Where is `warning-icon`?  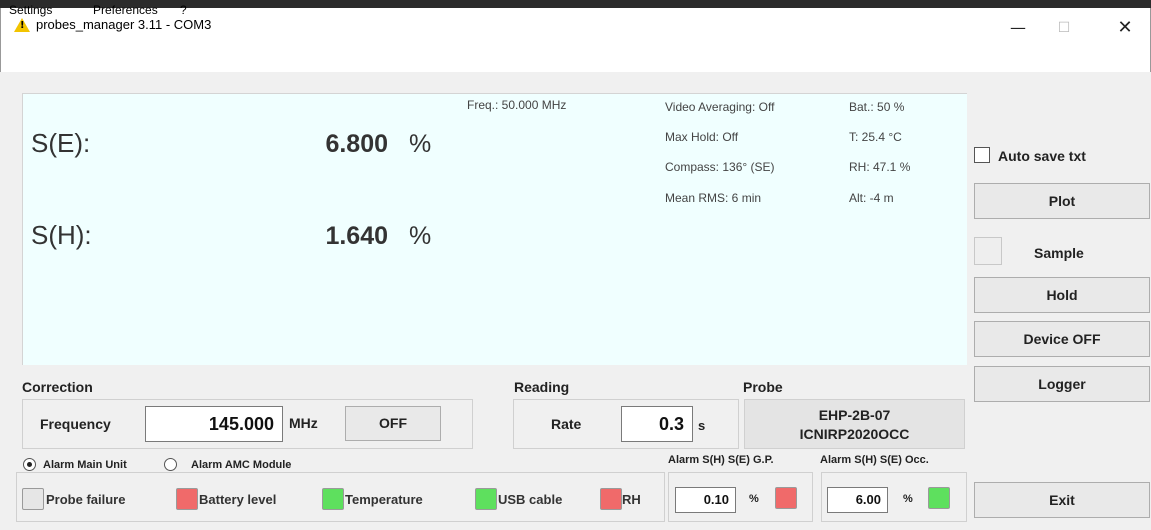 warning-icon is located at coordinates (22, 25).